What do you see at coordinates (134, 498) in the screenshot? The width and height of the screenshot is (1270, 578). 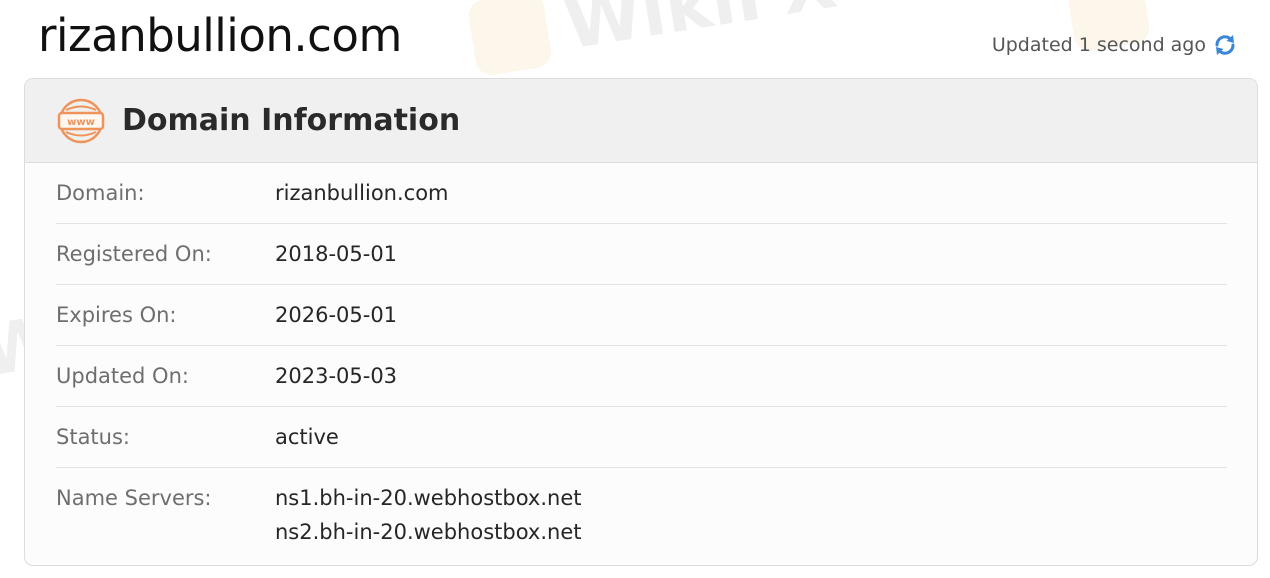 I see `row-label: Name Servers:` at bounding box center [134, 498].